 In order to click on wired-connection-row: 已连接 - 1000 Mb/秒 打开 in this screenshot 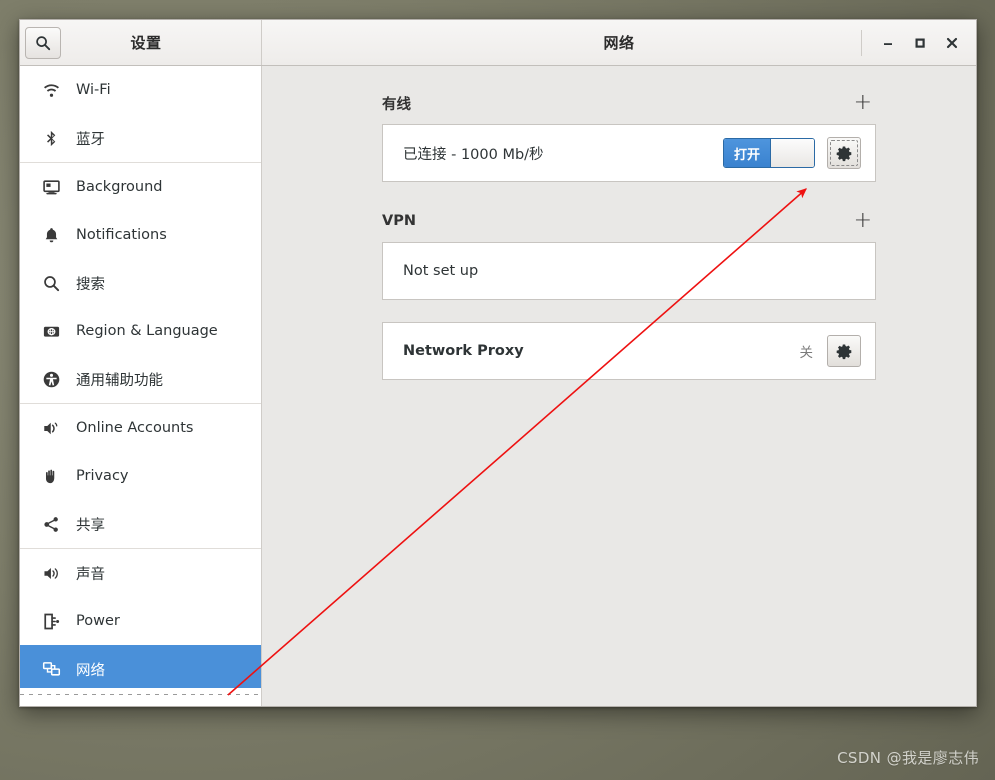, I will do `click(629, 153)`.